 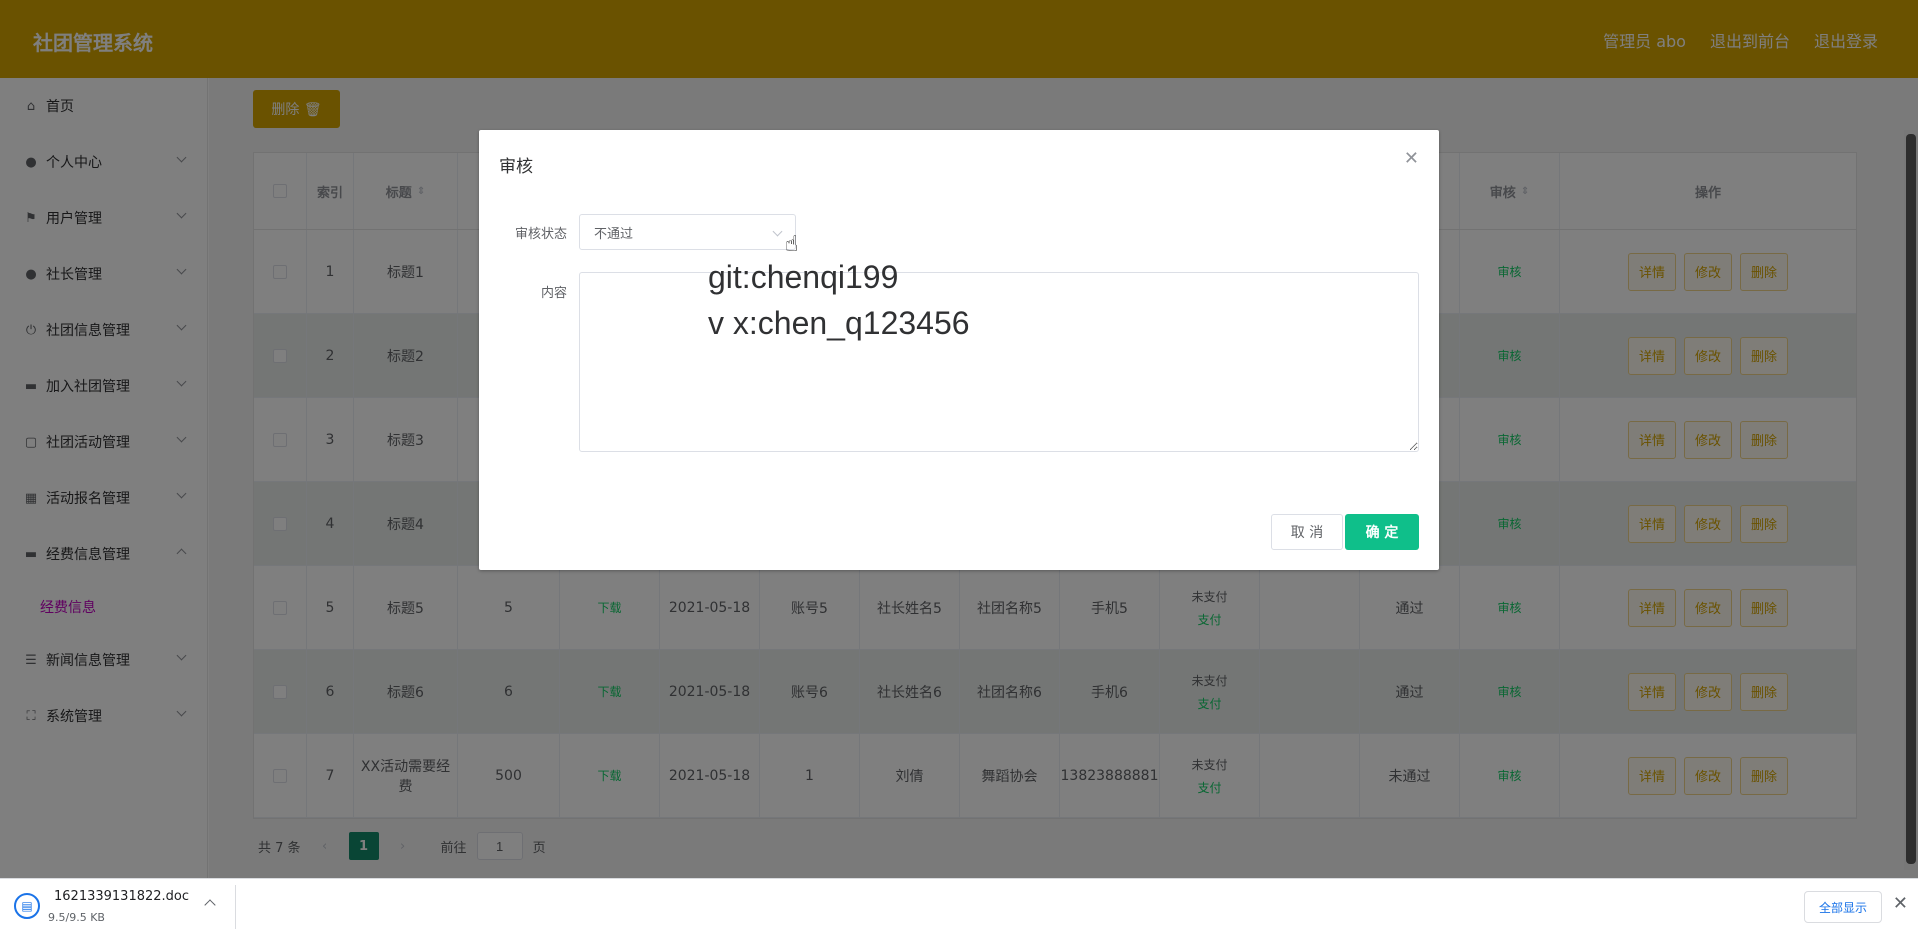 I want to click on watermark-line-1: git:chenqi199, so click(x=803, y=277).